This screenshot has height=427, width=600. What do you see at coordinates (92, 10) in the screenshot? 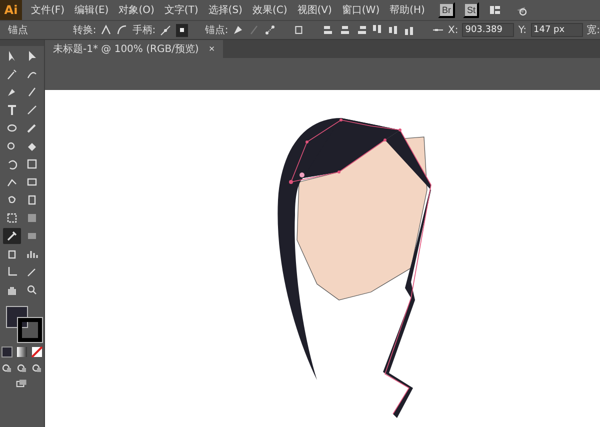
I see `menu-item: 编辑(E)` at bounding box center [92, 10].